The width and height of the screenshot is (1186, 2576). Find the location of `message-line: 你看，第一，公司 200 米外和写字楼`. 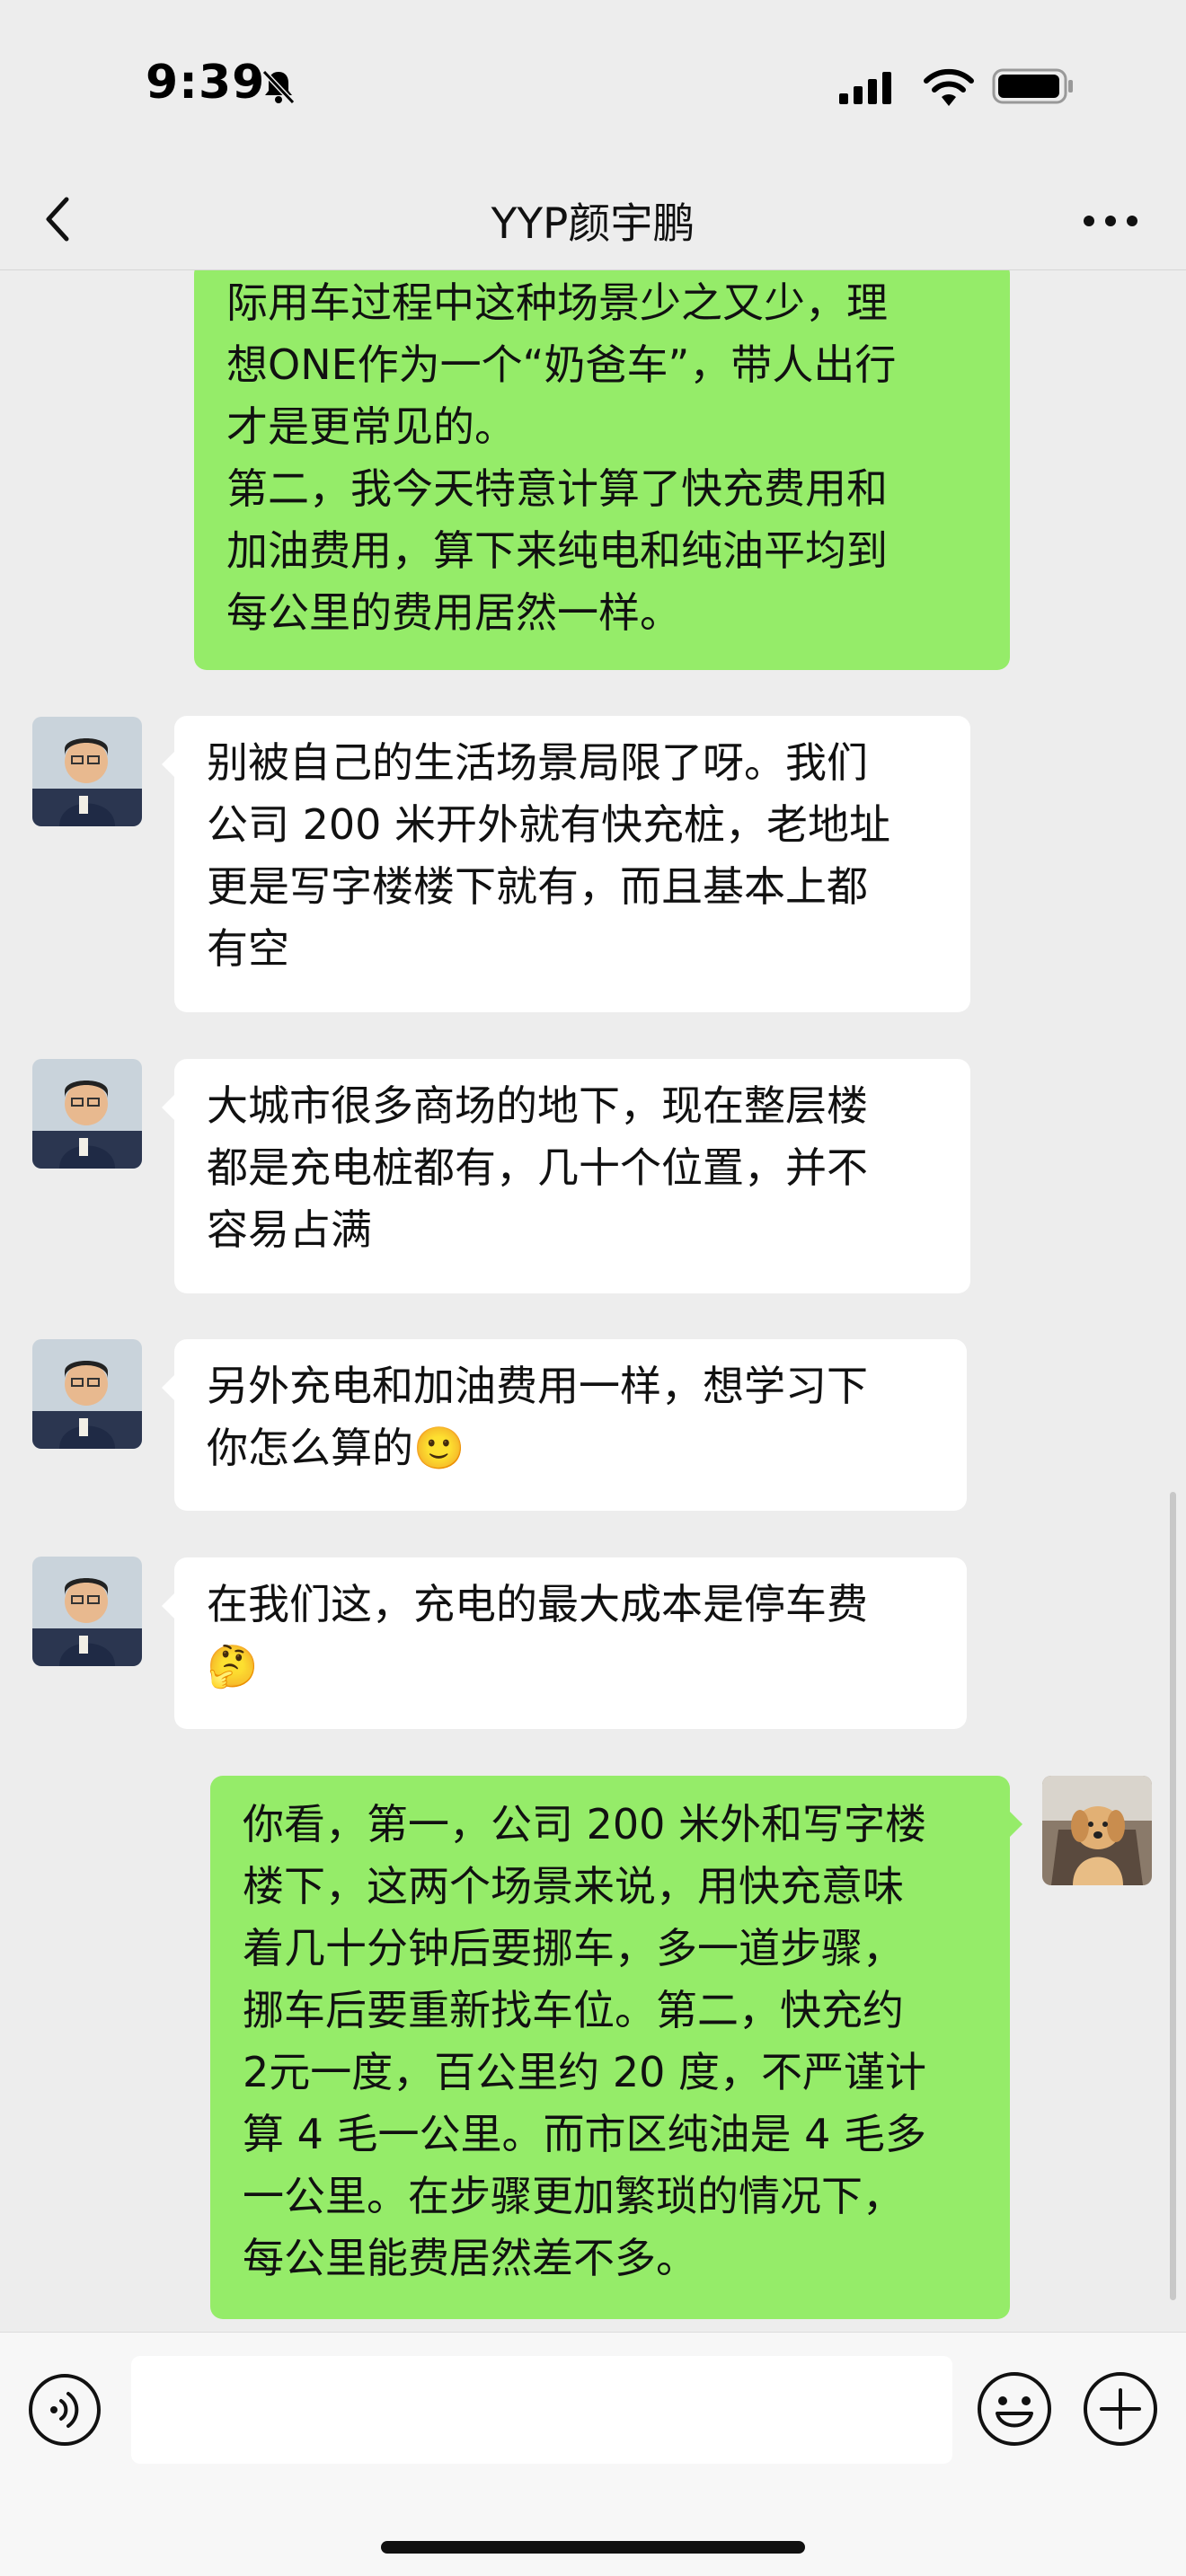

message-line: 你看，第一，公司 200 米外和写字楼 is located at coordinates (585, 1824).